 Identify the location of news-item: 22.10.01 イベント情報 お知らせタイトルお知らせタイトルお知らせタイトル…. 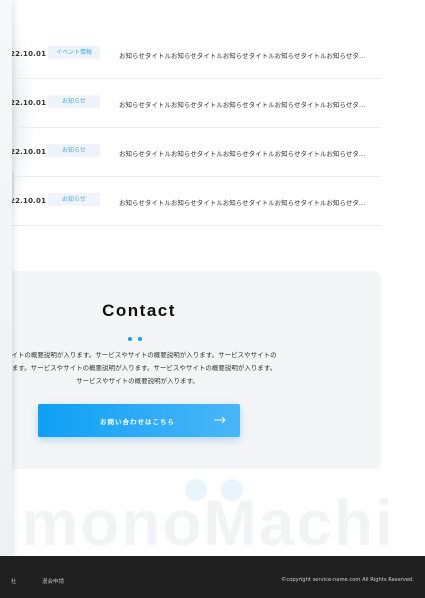
(190, 54).